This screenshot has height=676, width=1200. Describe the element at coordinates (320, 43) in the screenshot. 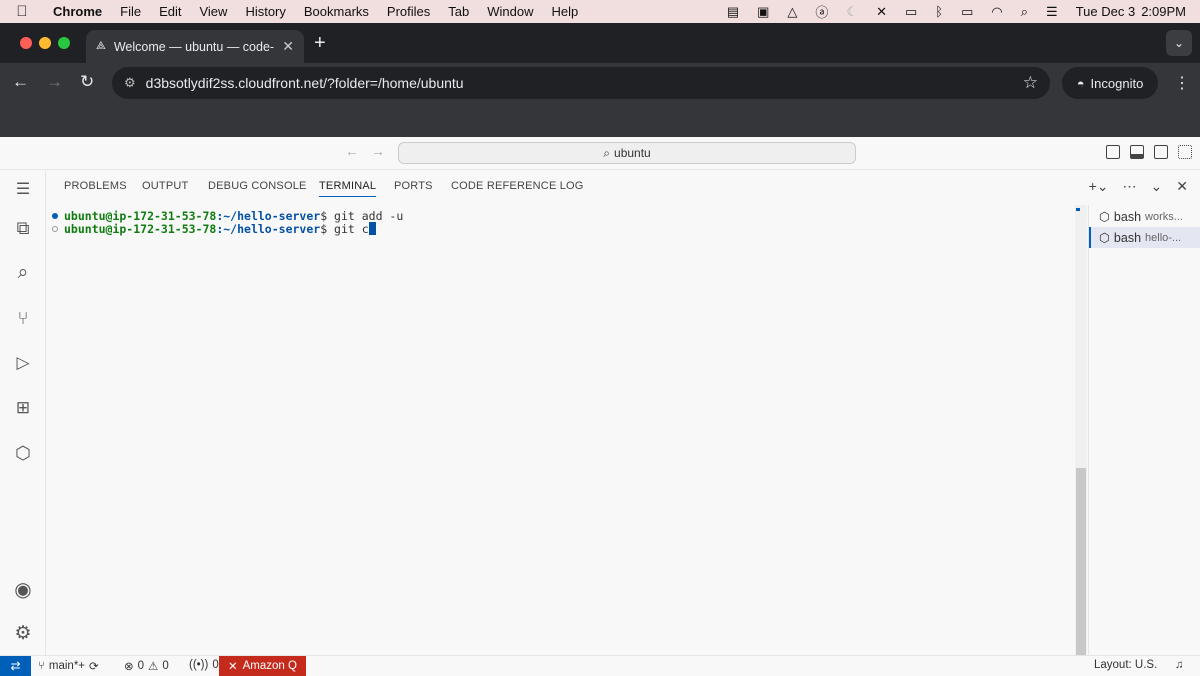

I see `new-tab-button: +` at that location.